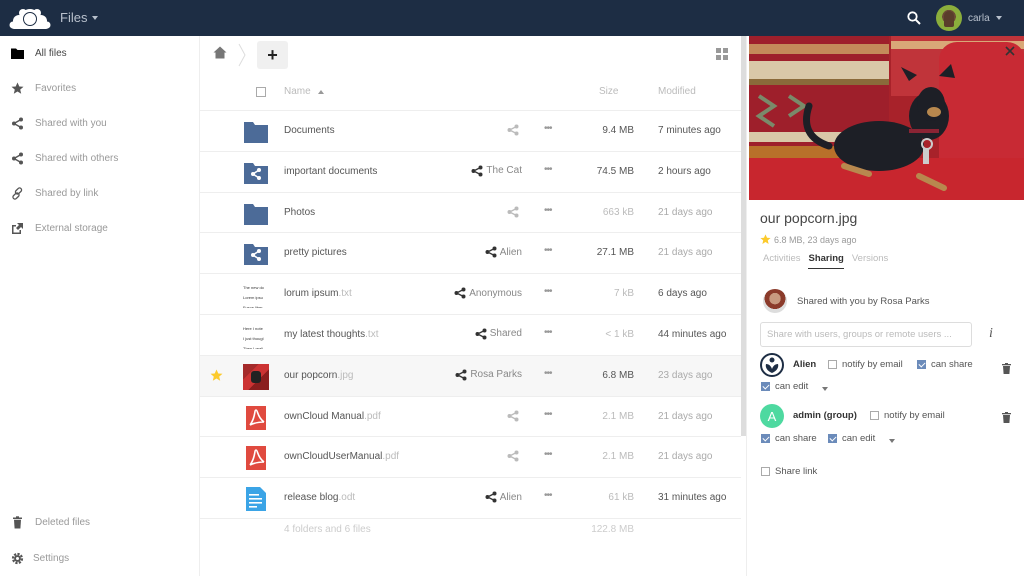  I want to click on sidebar-item-settings: Settings, so click(99, 558).